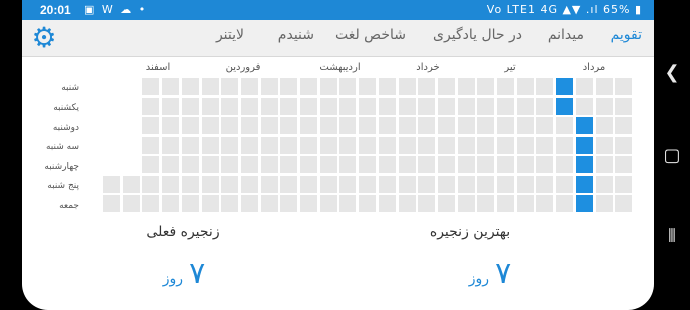  What do you see at coordinates (230, 35) in the screenshot?
I see `tab-leitner: لایتنر` at bounding box center [230, 35].